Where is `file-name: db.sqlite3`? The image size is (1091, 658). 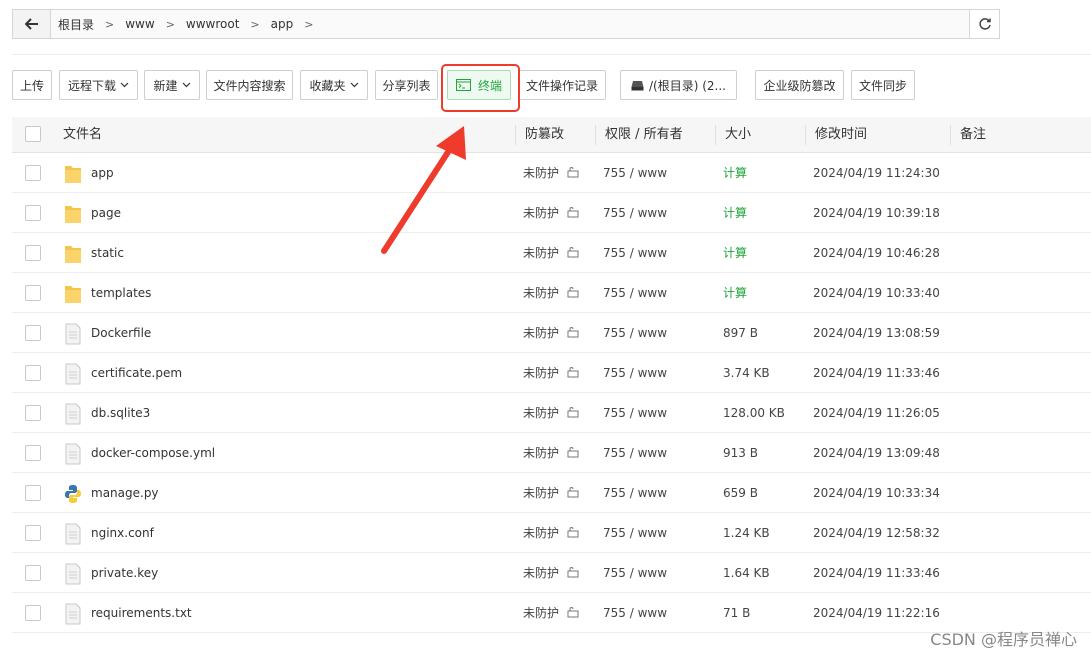
file-name: db.sqlite3 is located at coordinates (120, 413).